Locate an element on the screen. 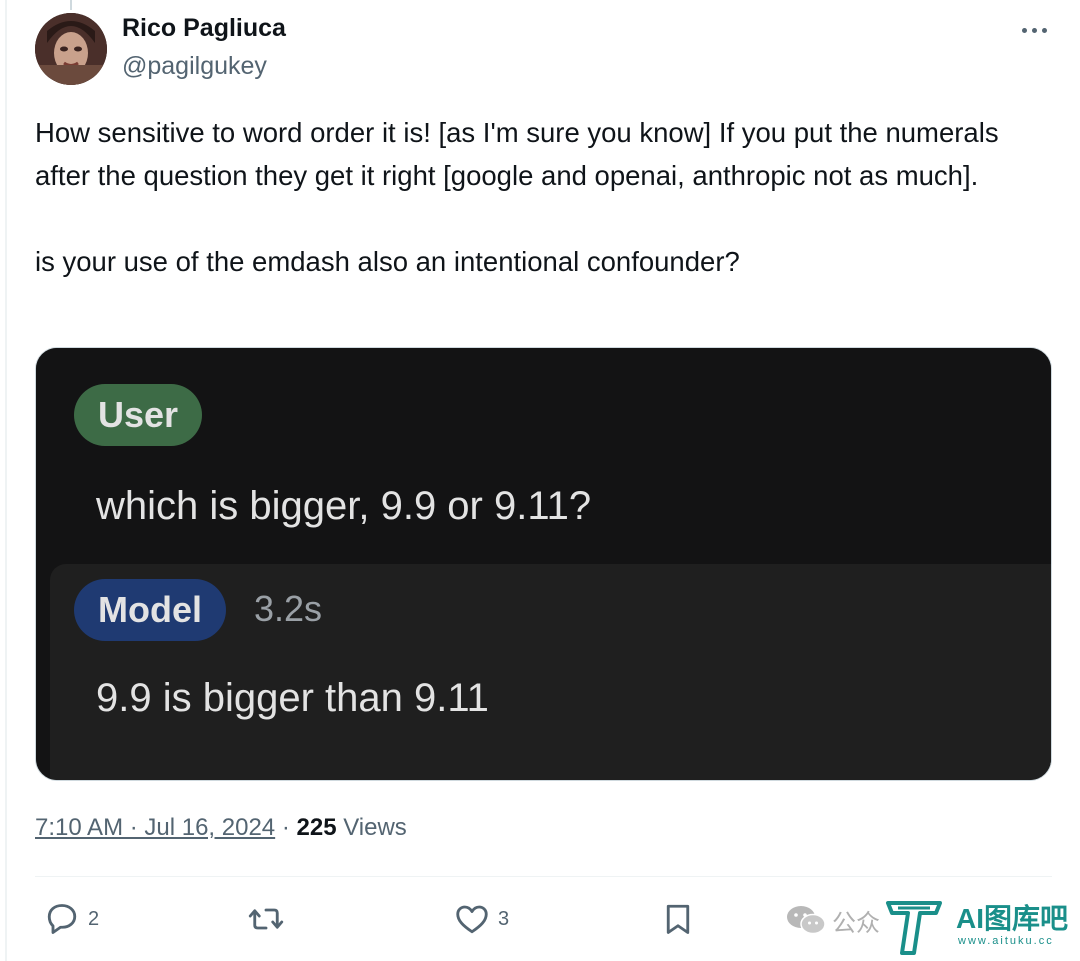  avatar is located at coordinates (71, 49).